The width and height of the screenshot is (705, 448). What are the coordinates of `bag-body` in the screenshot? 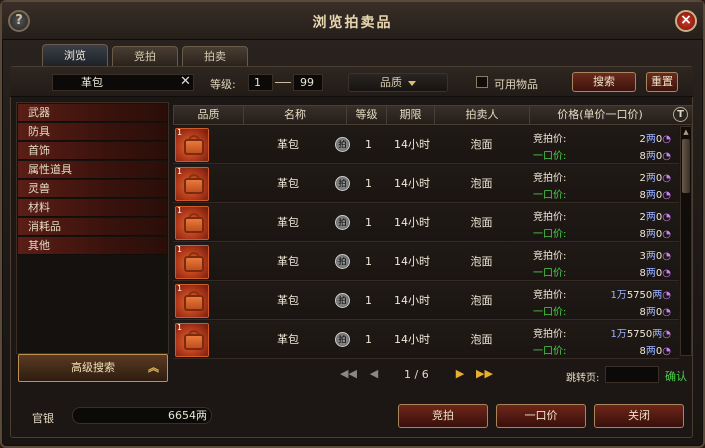 It's located at (194, 186).